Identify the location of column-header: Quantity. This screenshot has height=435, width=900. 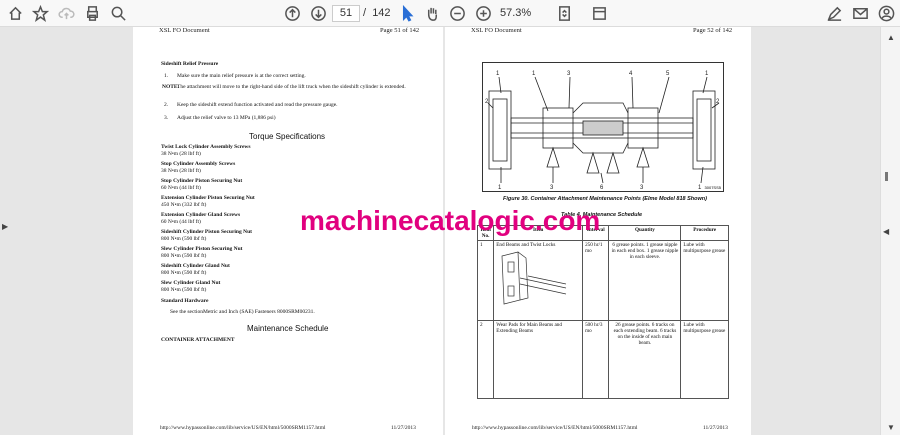
(645, 233).